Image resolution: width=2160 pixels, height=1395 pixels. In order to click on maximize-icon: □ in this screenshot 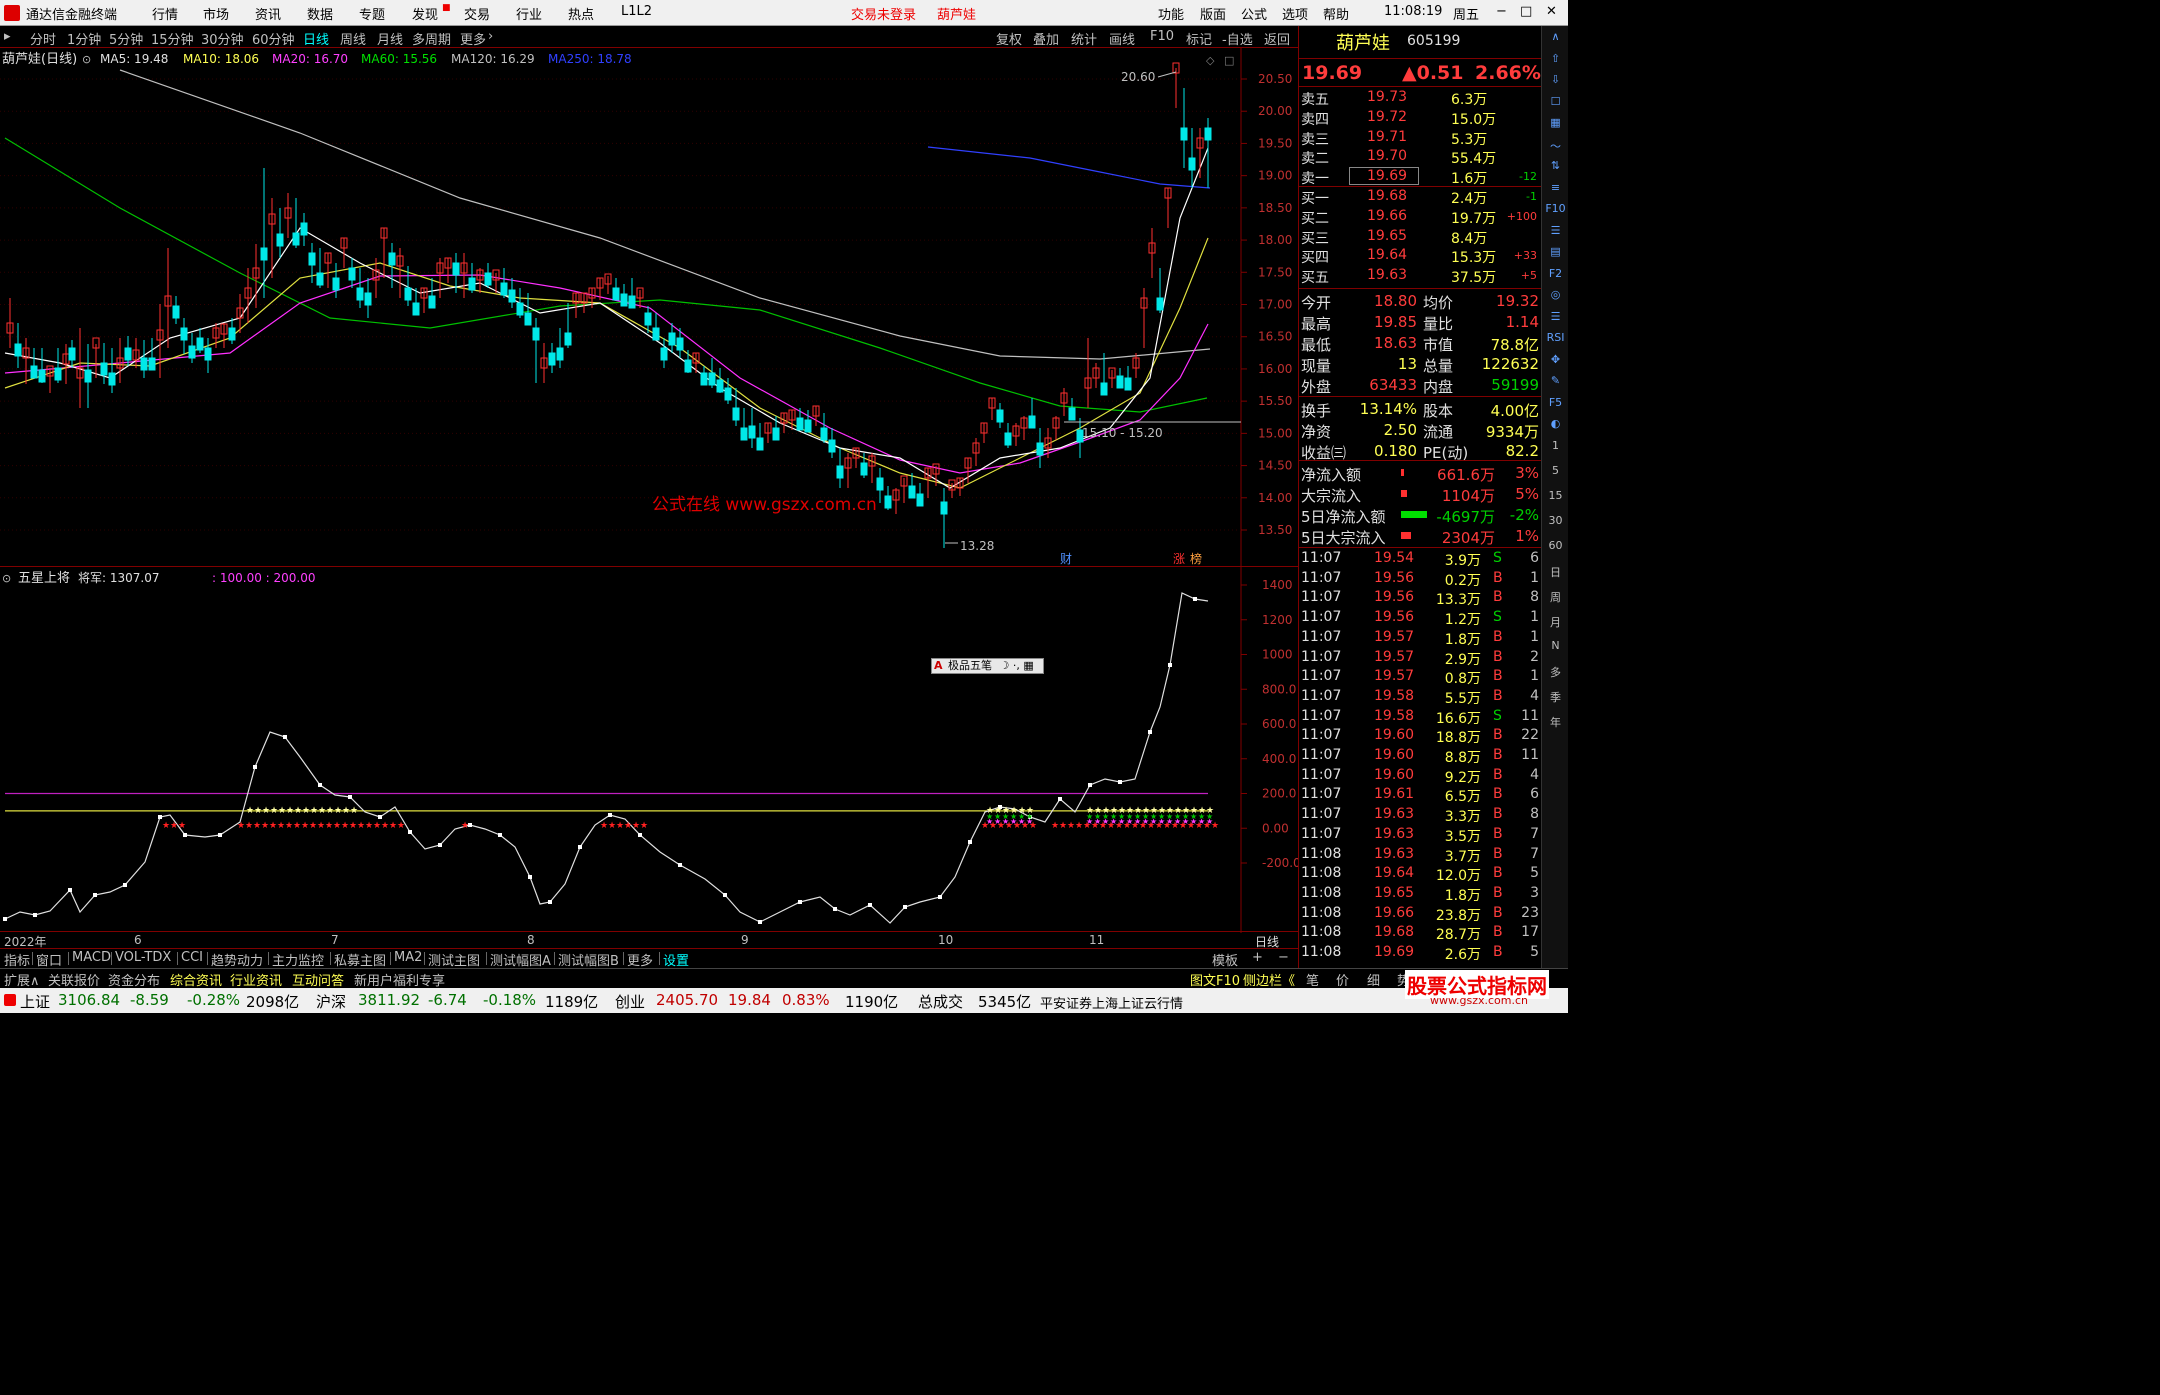, I will do `click(1526, 11)`.